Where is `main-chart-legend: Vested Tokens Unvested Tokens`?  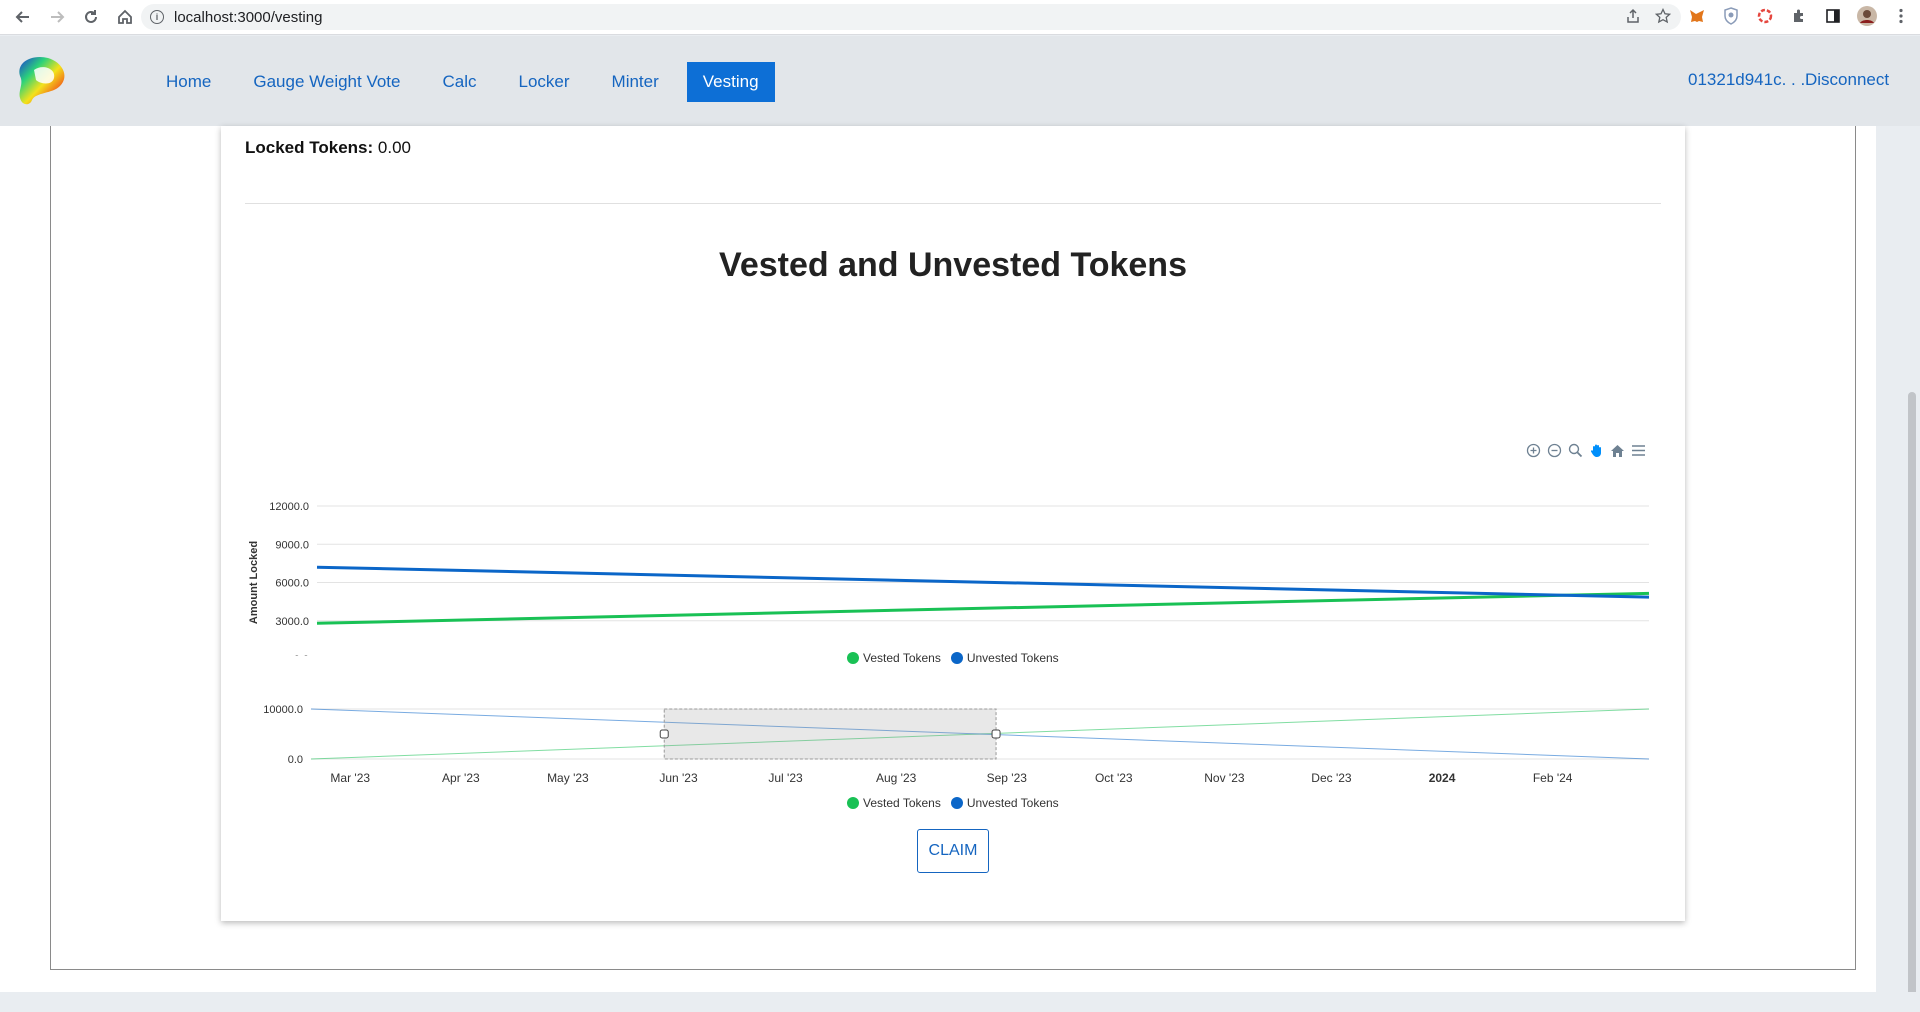
main-chart-legend: Vested Tokens Unvested Tokens is located at coordinates (953, 658).